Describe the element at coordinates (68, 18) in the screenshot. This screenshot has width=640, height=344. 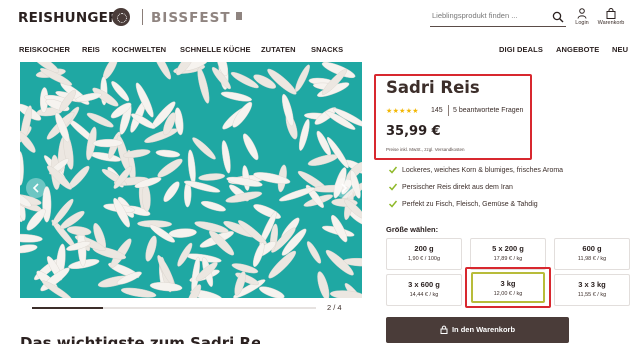
I see `reishunger-logo: REISHUNGER` at that location.